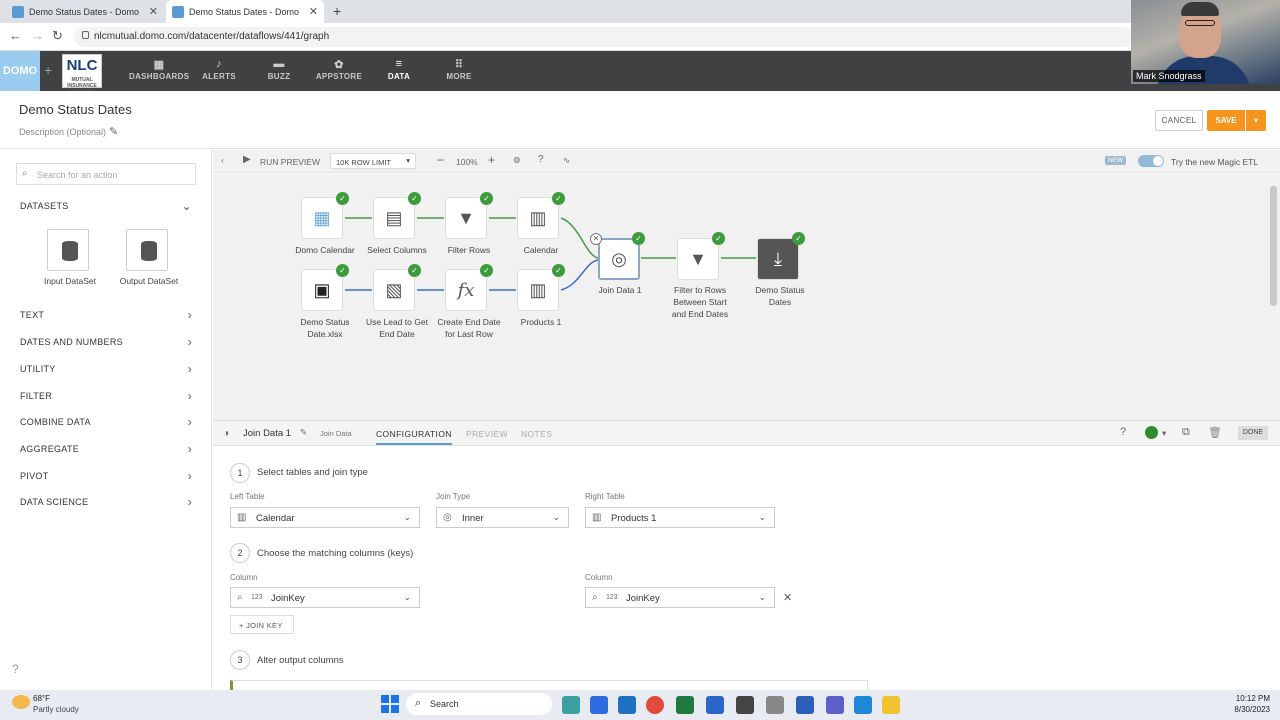  Describe the element at coordinates (599, 705) in the screenshot. I see `zoom-app-icon` at that location.